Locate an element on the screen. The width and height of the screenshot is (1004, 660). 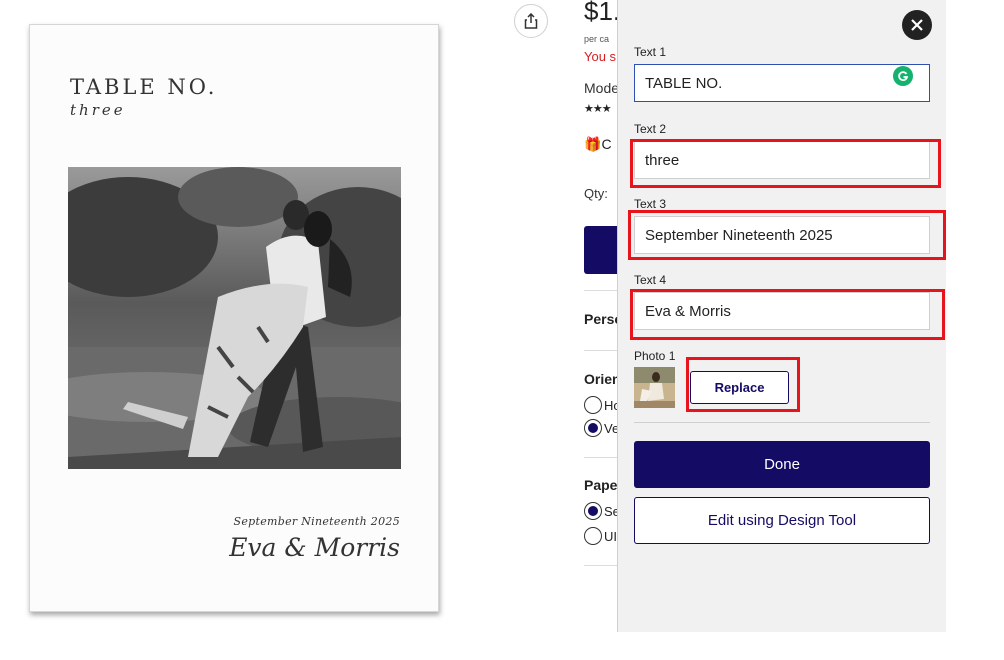
paper-option-2: UI is located at coordinates (600, 536).